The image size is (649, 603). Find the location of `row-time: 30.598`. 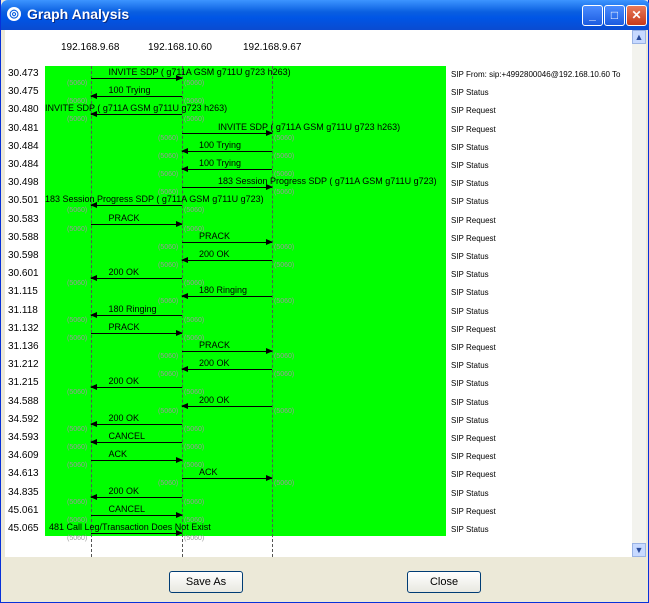

row-time: 30.598 is located at coordinates (23, 255).